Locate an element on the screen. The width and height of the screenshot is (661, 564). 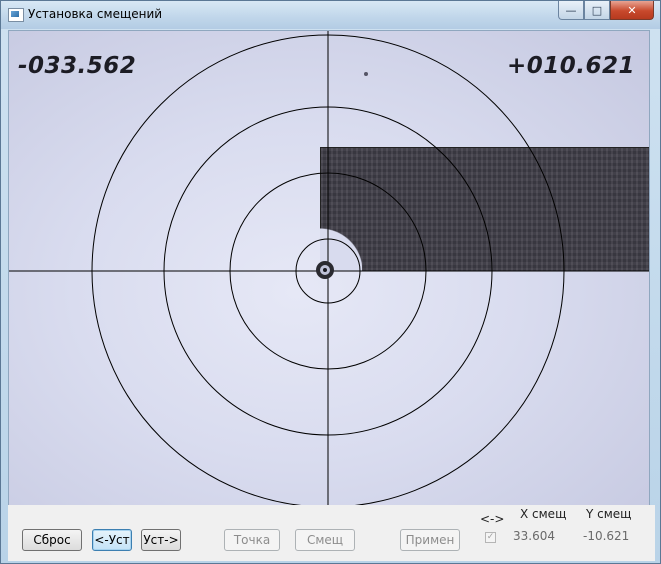
title-bar: Установка смещений — □ ✕ is located at coordinates (330, 15).